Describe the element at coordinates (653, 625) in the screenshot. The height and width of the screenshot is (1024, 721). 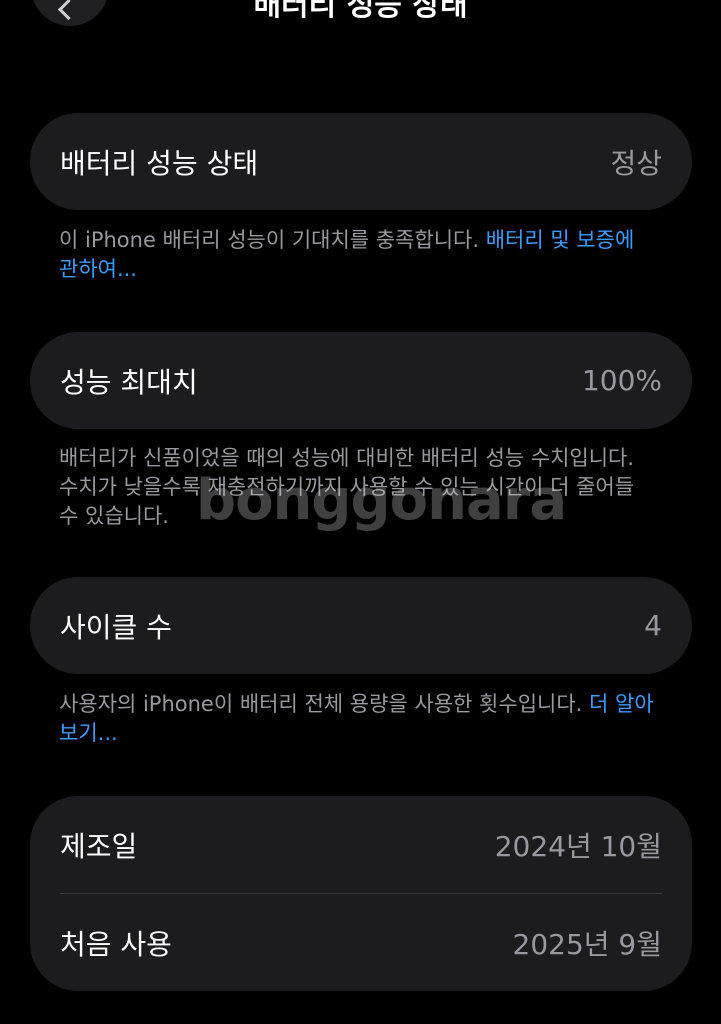
I see `cycle-count-value: 4` at that location.